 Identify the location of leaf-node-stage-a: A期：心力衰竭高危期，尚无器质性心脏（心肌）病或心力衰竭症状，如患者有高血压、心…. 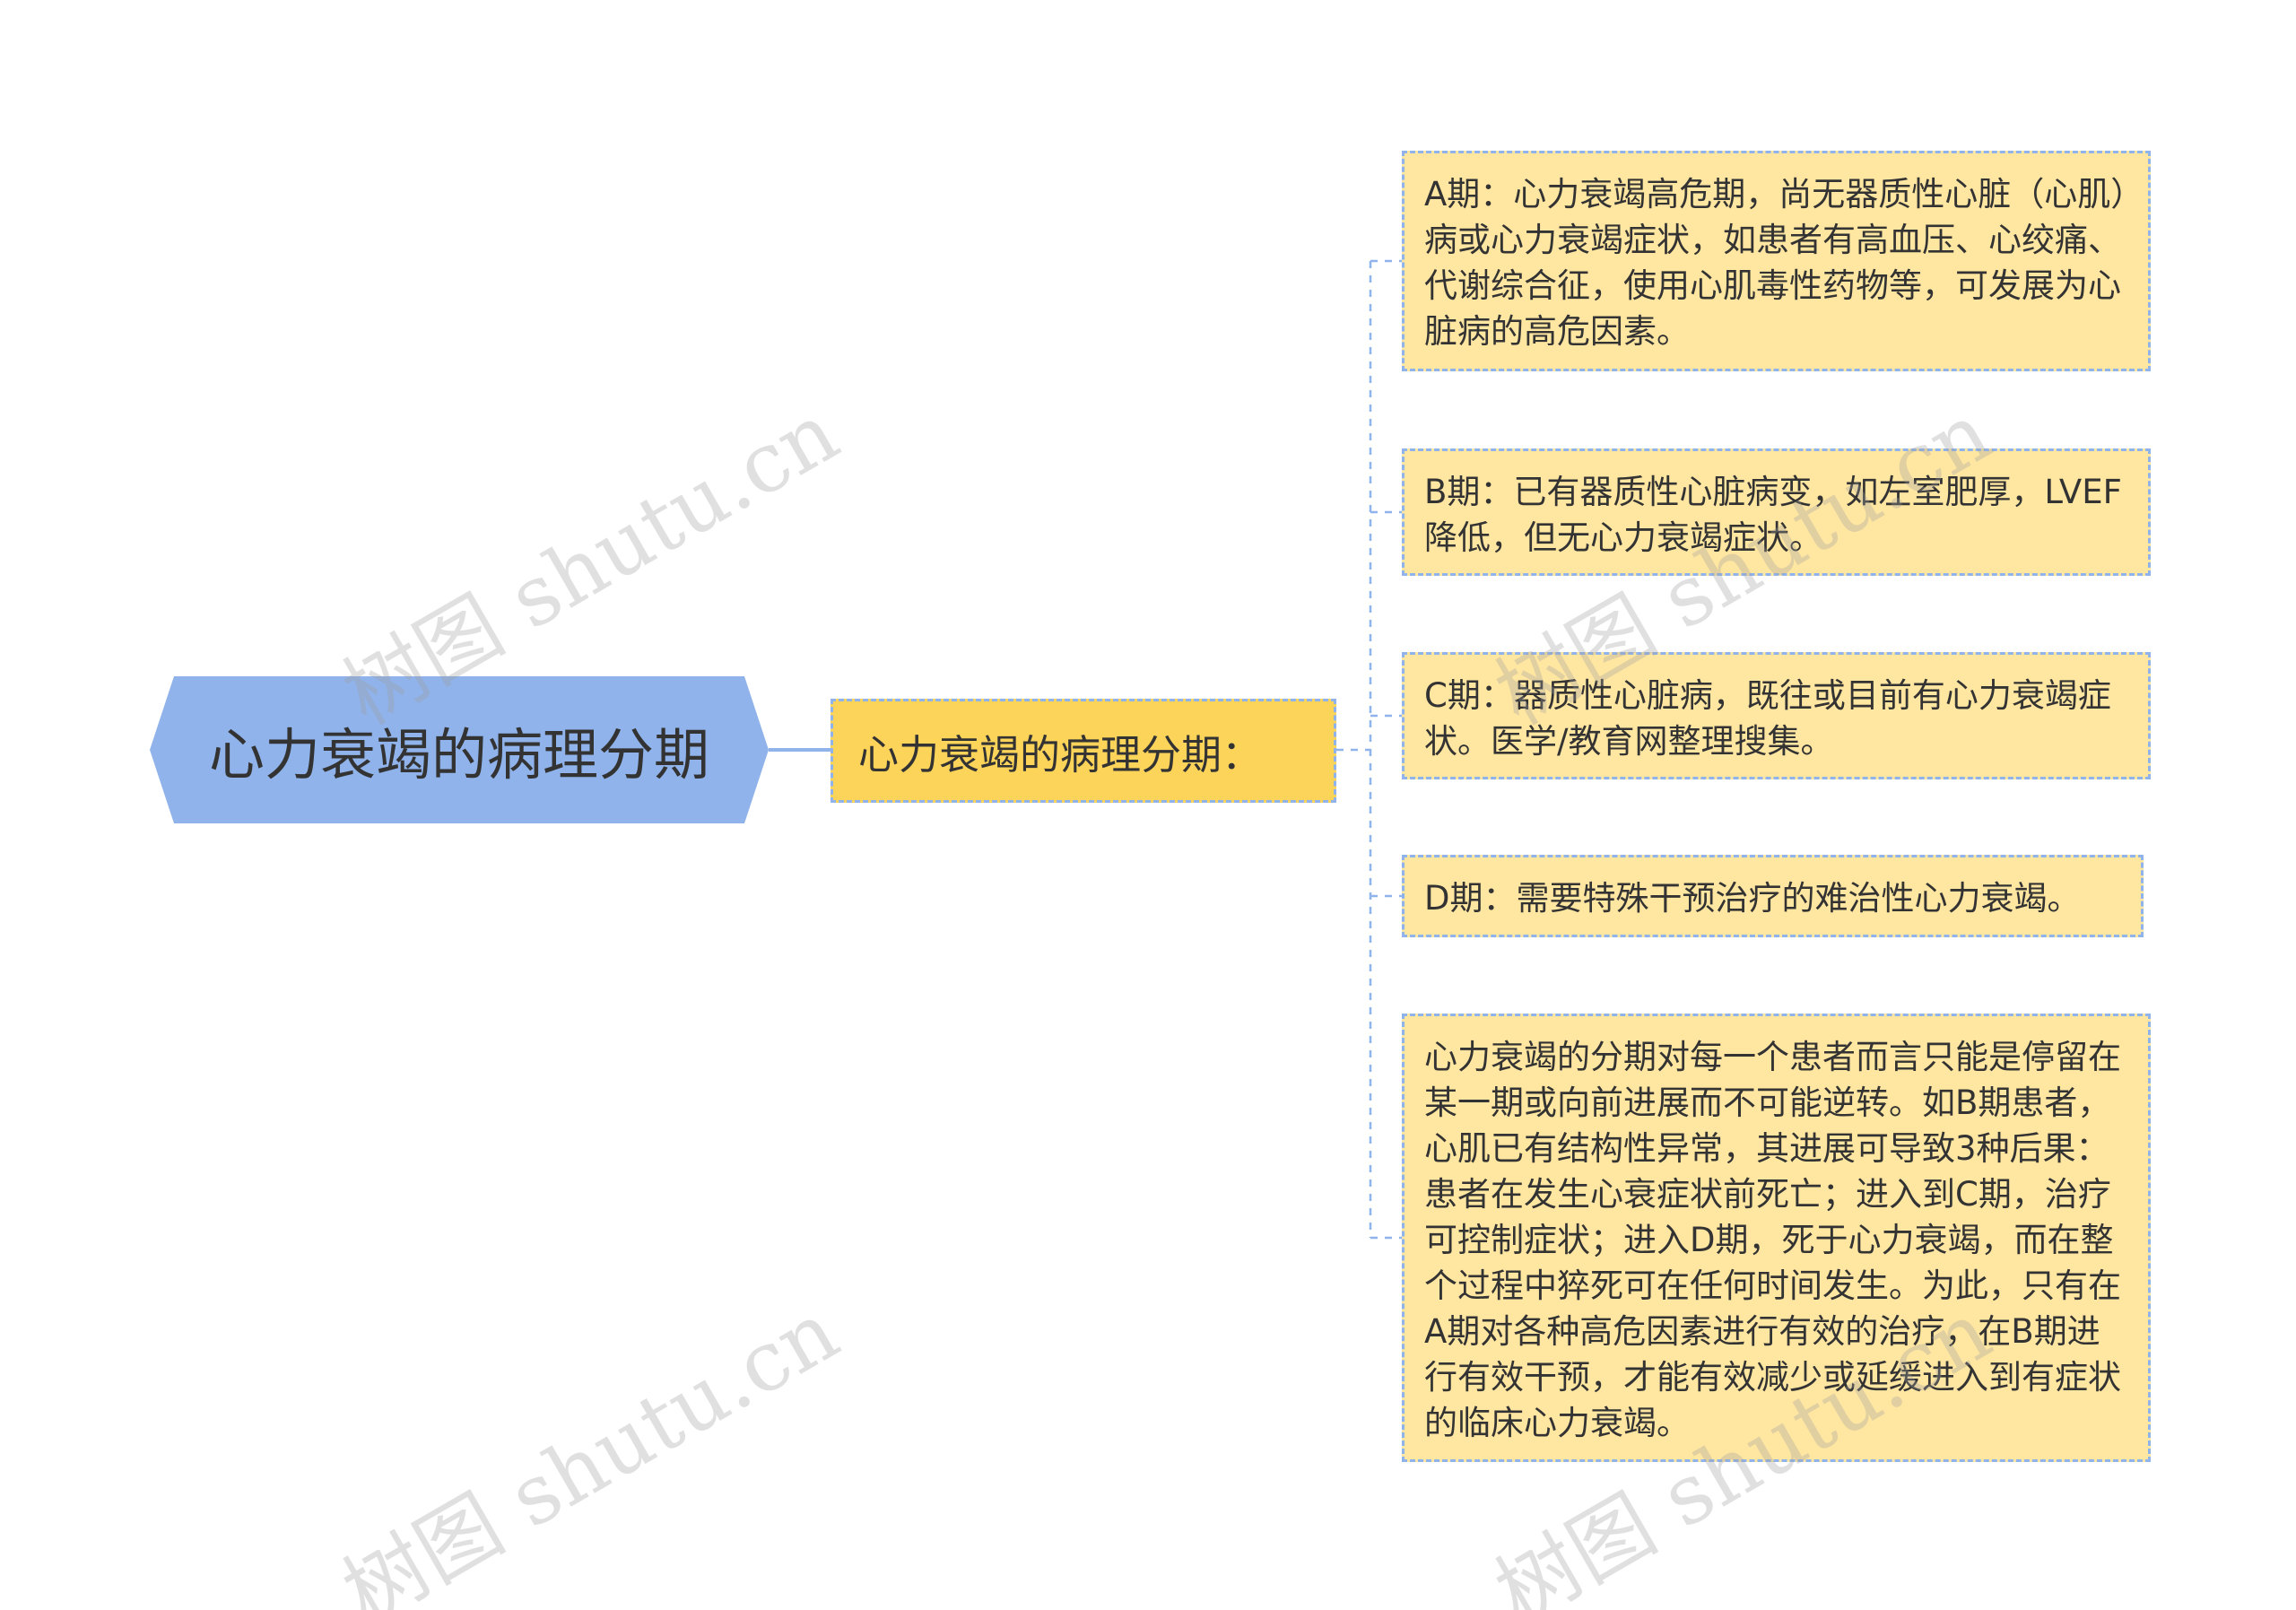
(1776, 261).